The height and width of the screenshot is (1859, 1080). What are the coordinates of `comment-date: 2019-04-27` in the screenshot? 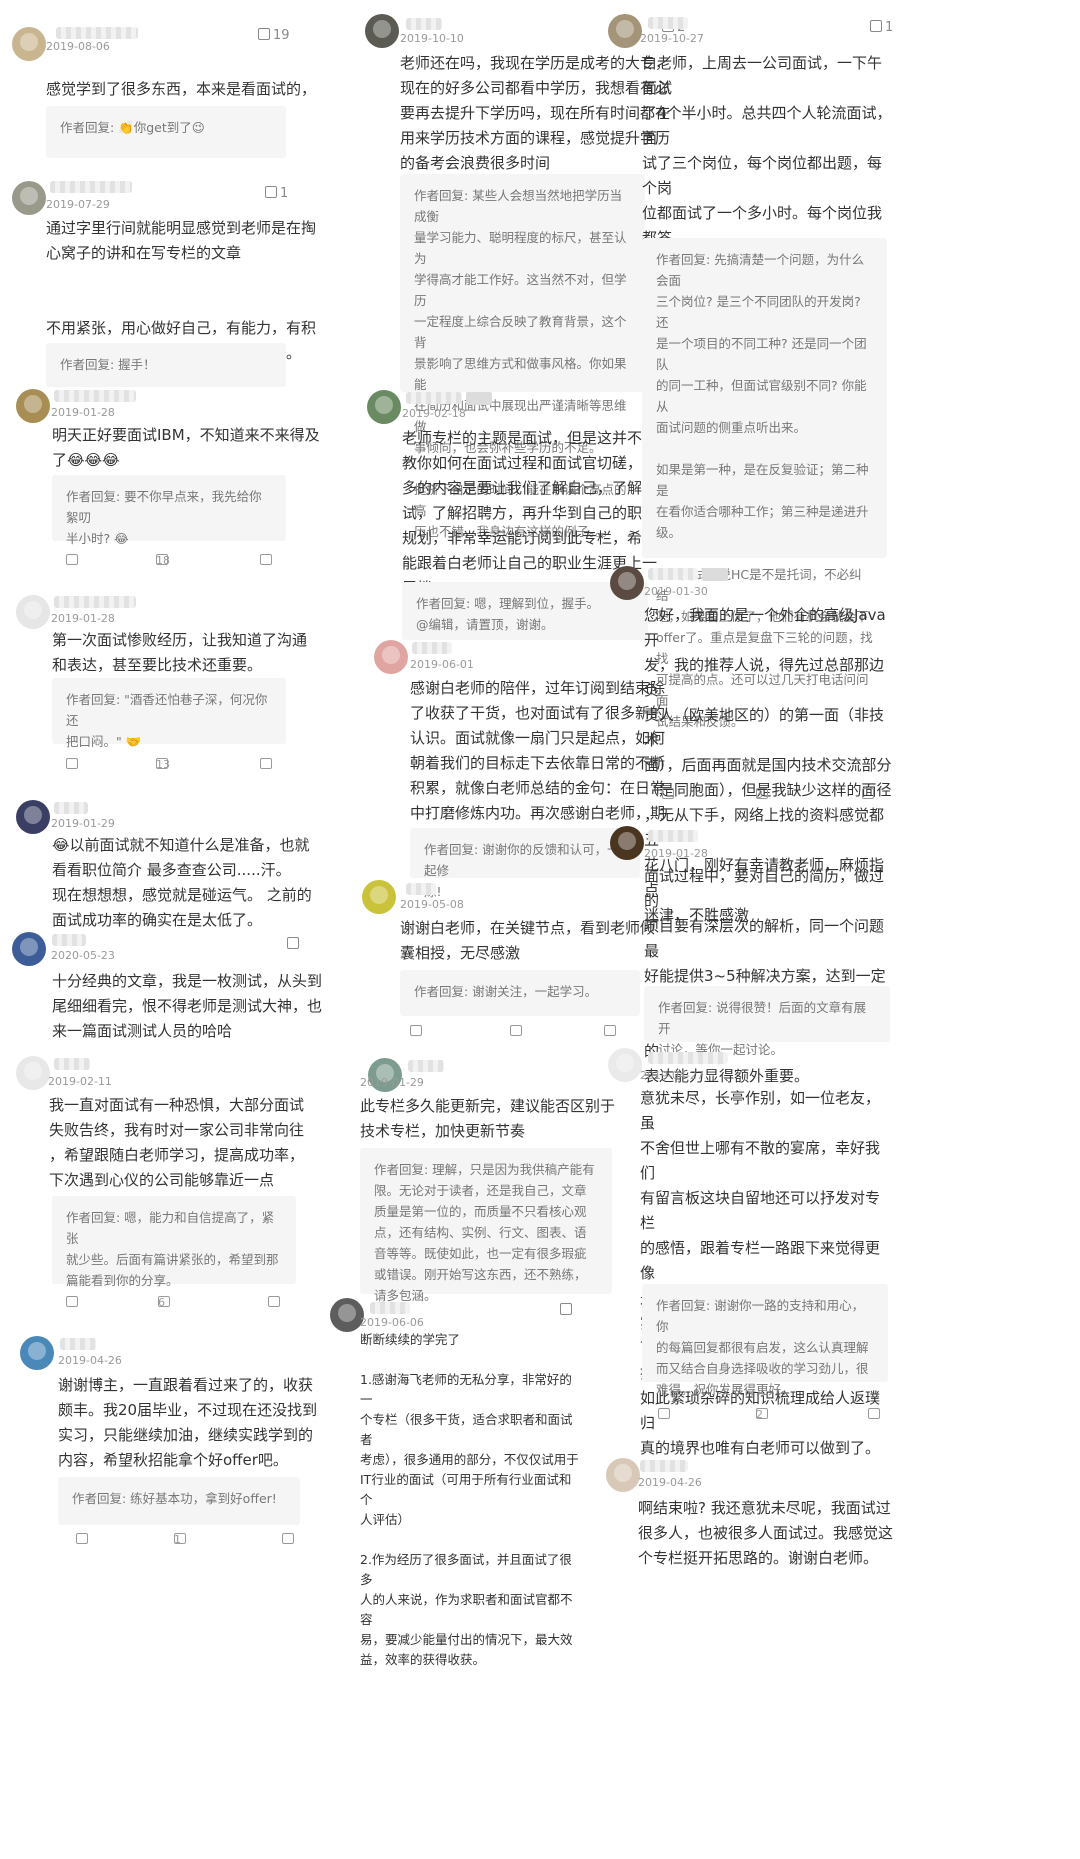 It's located at (672, 1075).